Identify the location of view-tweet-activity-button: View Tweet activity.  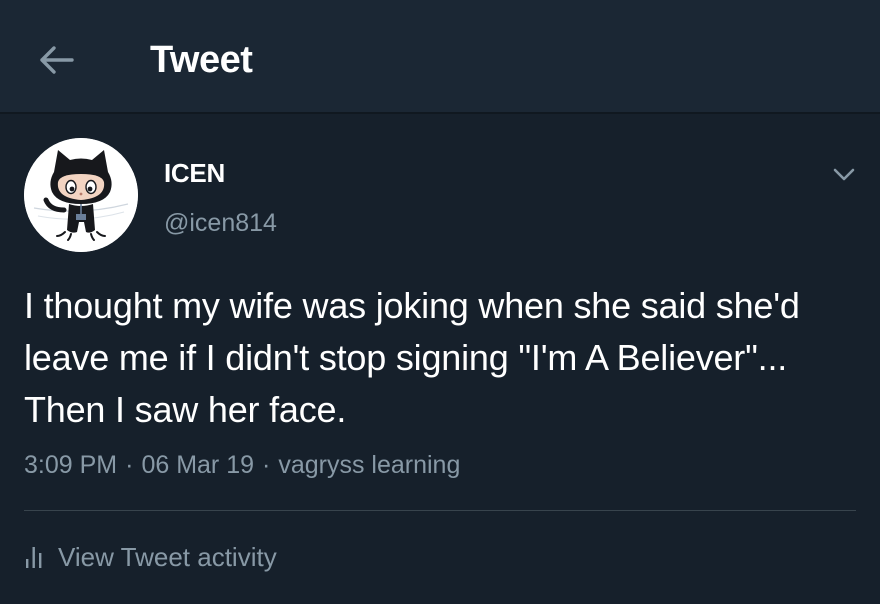
(150, 557).